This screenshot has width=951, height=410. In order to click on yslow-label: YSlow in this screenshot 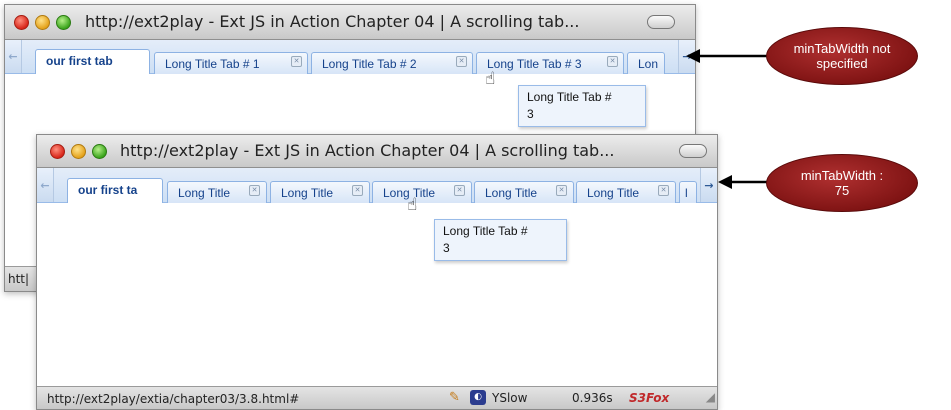, I will do `click(509, 398)`.